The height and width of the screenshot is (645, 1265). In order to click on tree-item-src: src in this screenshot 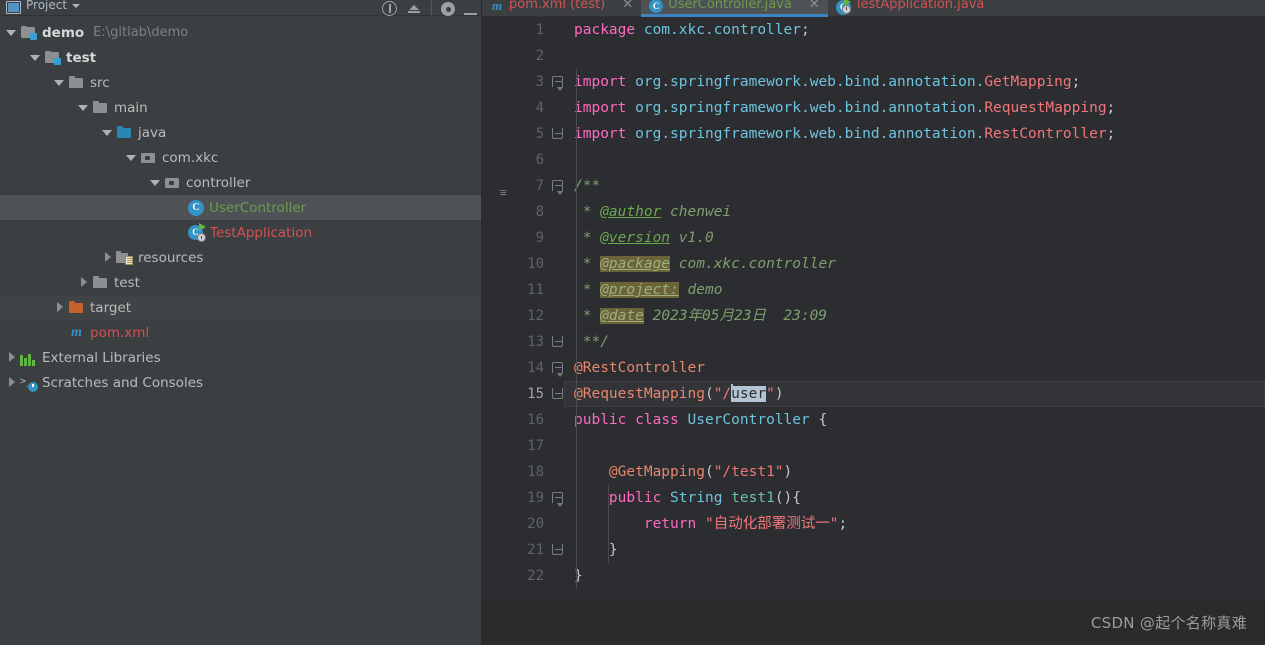, I will do `click(240, 82)`.